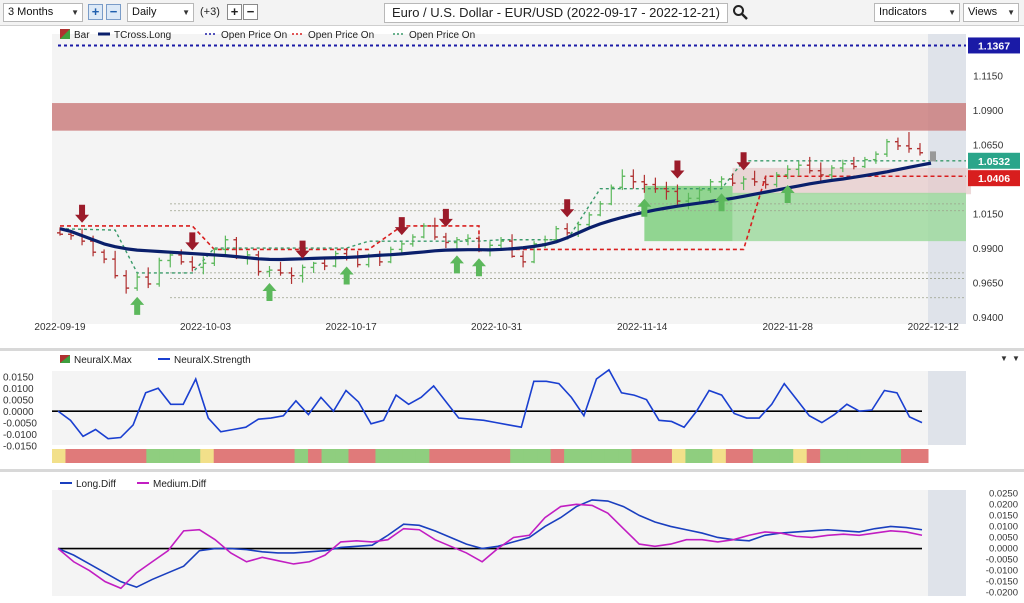 The image size is (1024, 603). I want to click on legend-label: NeuralX.Max, so click(103, 360).